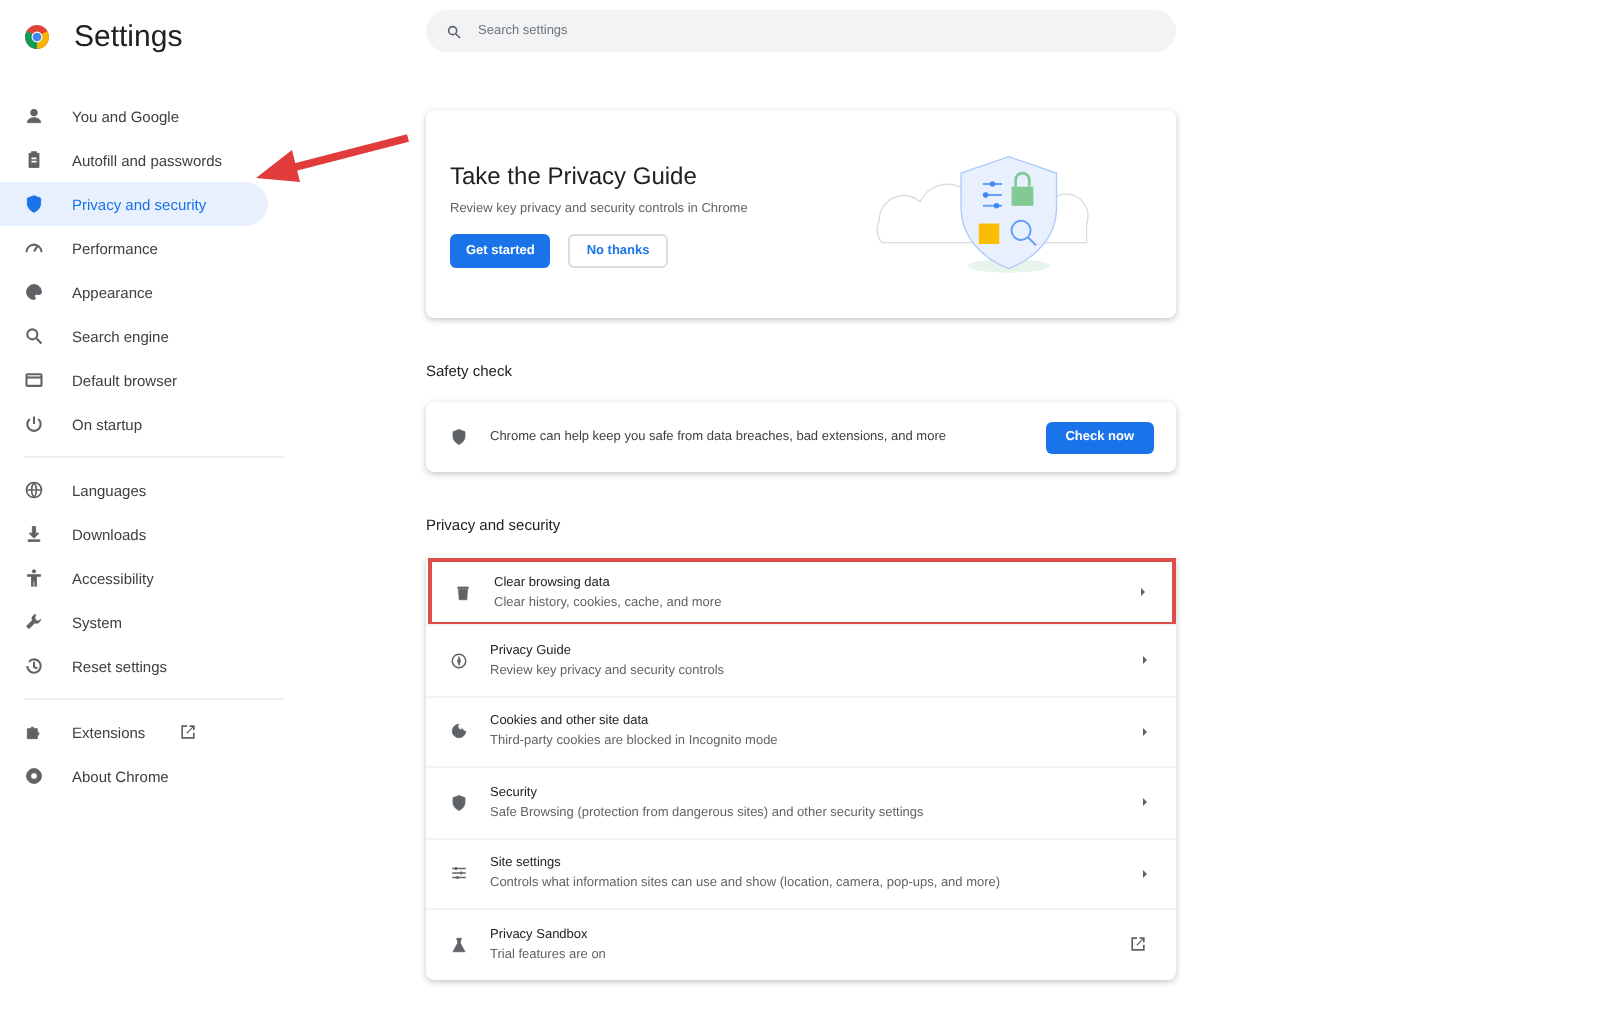 The width and height of the screenshot is (1600, 1012). I want to click on tune-icon, so click(459, 873).